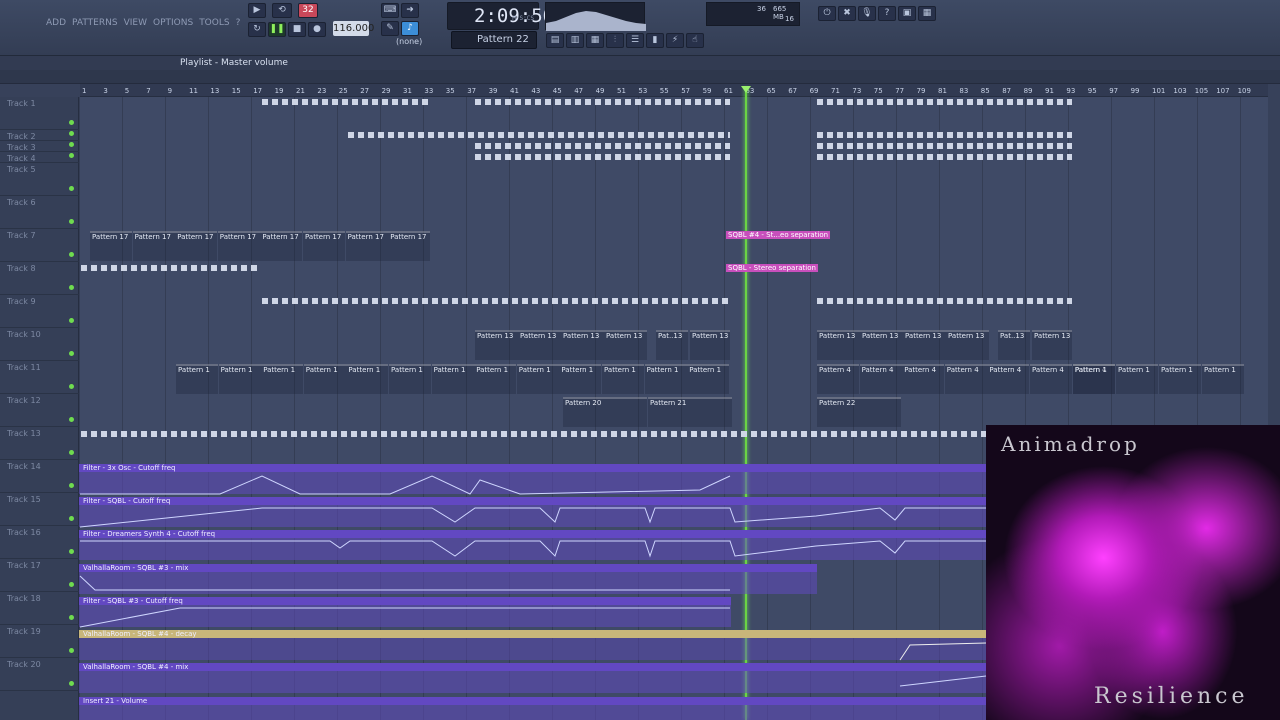 The image size is (1280, 720). What do you see at coordinates (605, 412) in the screenshot?
I see `pattern-clip: Pattern 20` at bounding box center [605, 412].